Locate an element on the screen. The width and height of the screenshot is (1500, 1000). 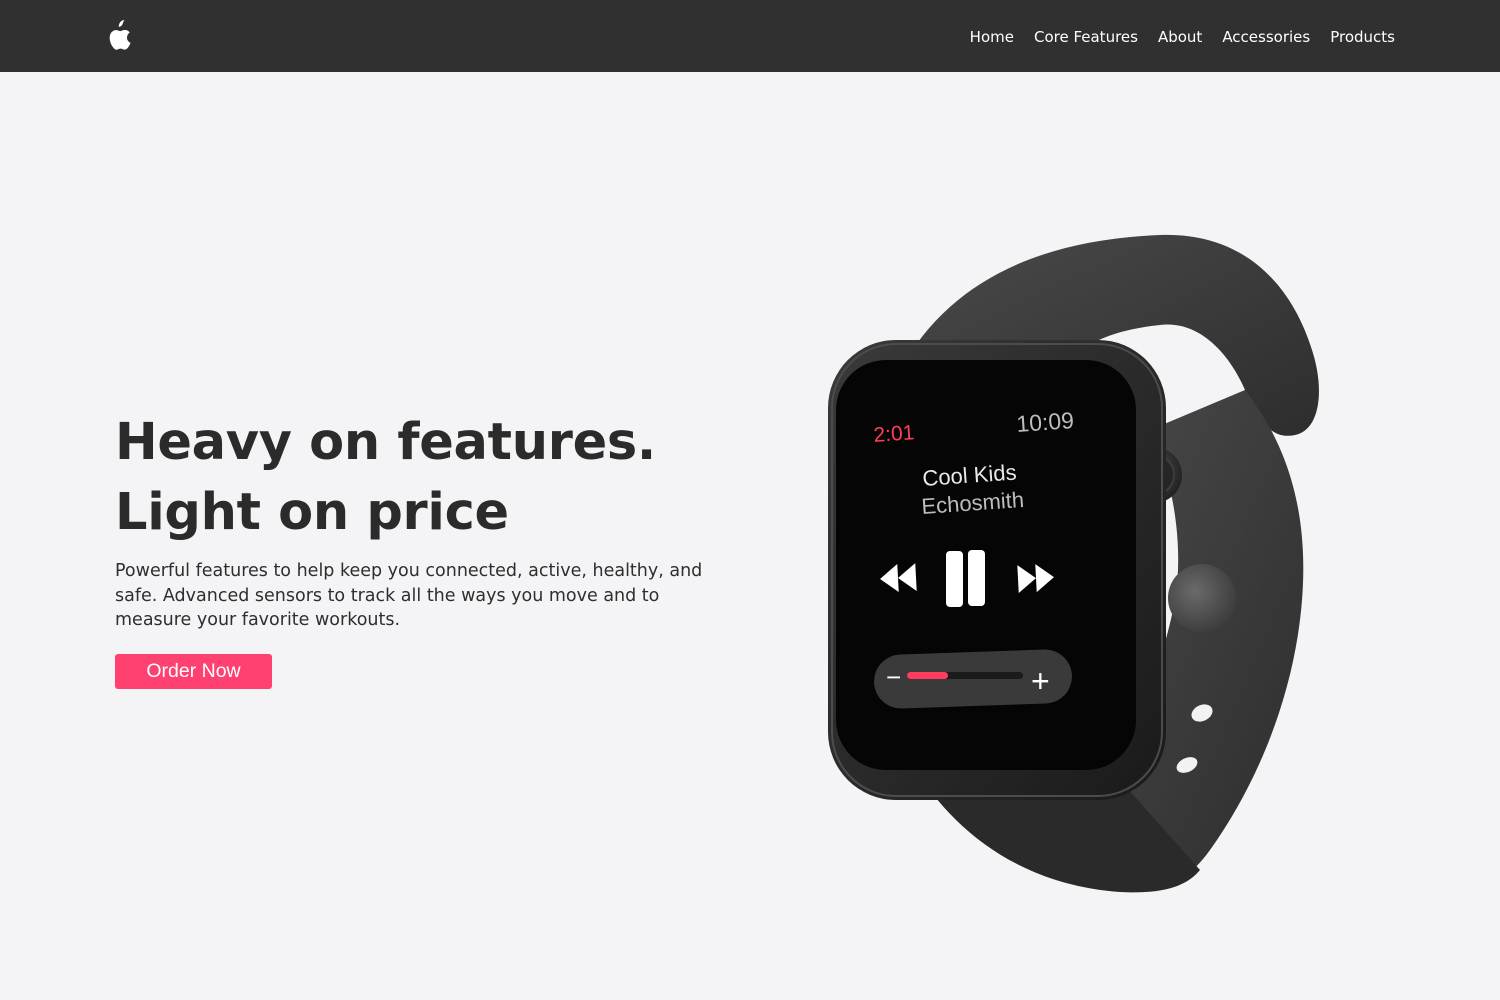
watch-elapsed-time: 2:01 is located at coordinates (894, 434).